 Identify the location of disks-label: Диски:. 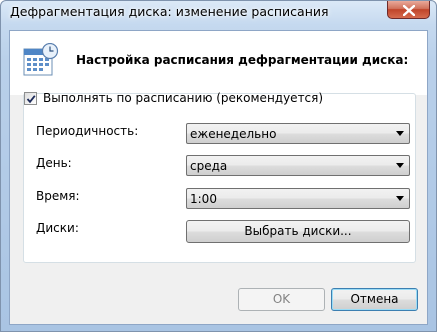
(57, 228).